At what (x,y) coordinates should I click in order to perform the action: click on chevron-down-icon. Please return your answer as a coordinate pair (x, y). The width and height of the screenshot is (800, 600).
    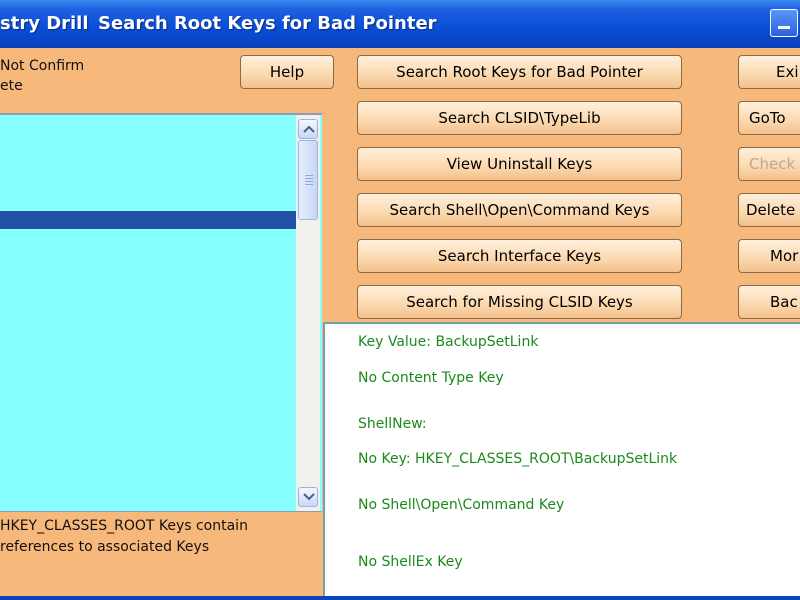
    Looking at the image, I should click on (309, 497).